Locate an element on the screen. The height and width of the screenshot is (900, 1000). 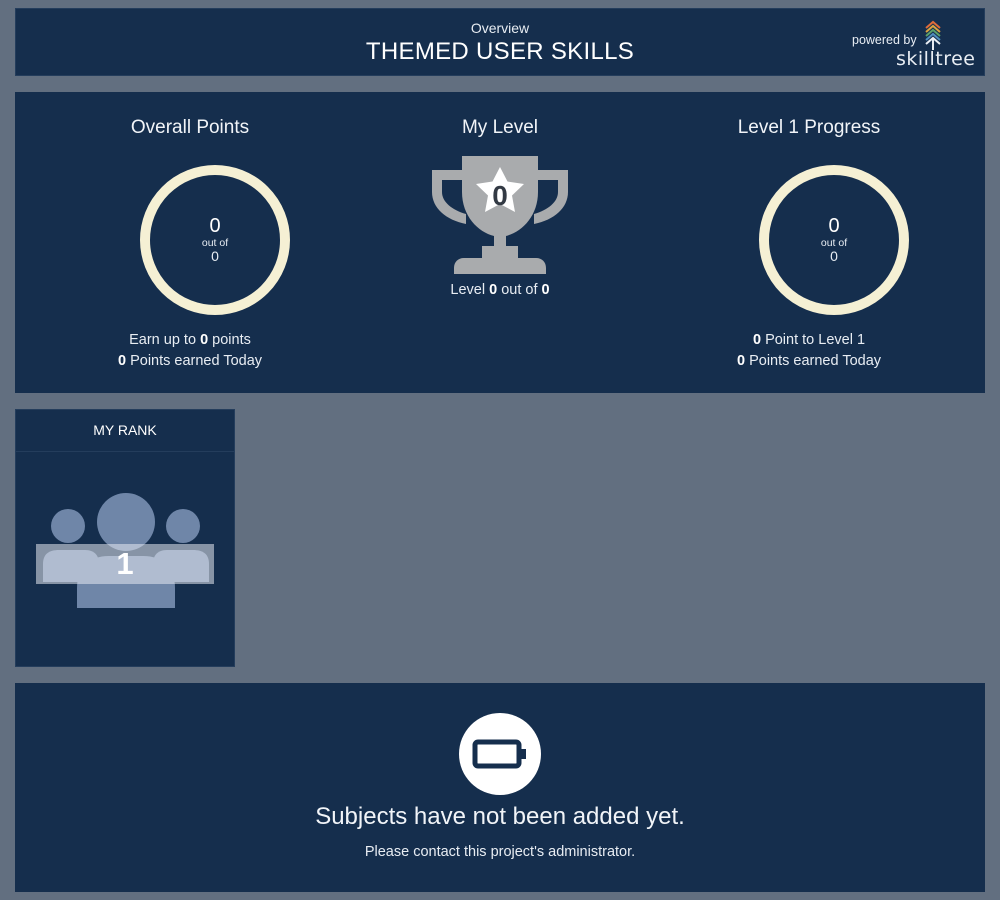
level-out-of: out of is located at coordinates (519, 290).